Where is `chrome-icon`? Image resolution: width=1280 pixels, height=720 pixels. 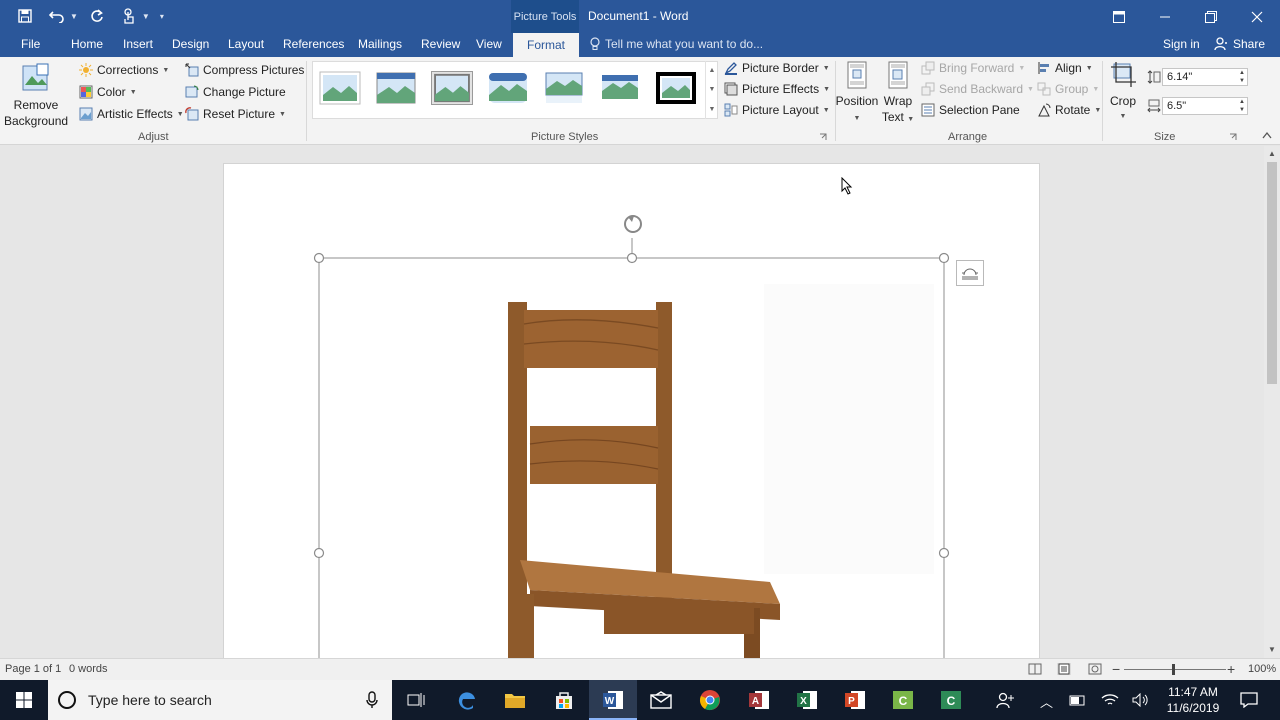 chrome-icon is located at coordinates (710, 700).